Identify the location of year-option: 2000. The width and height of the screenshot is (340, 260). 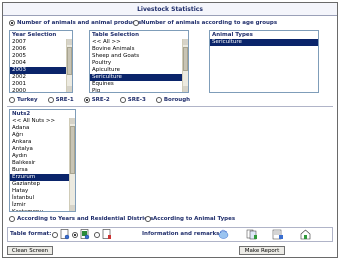
(41, 90).